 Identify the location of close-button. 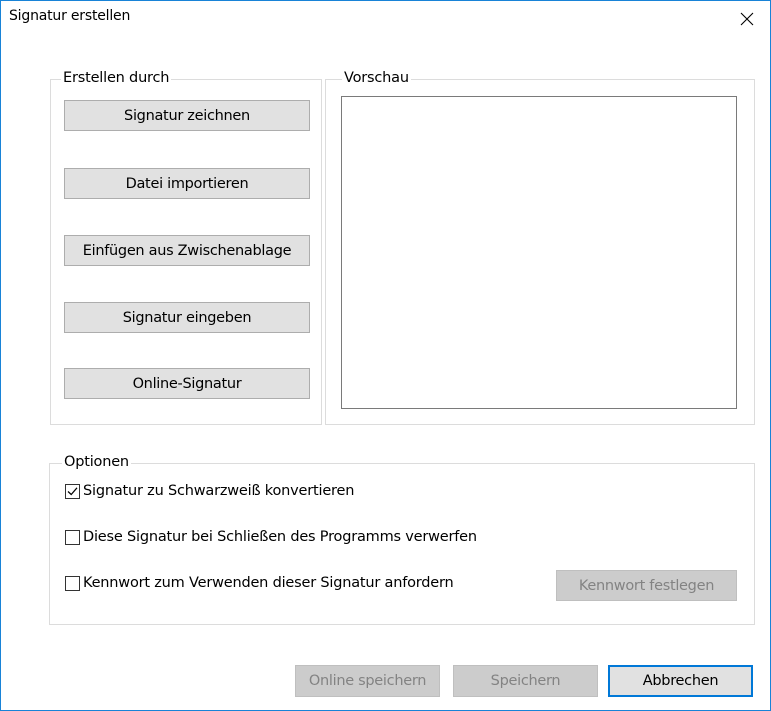
(747, 19).